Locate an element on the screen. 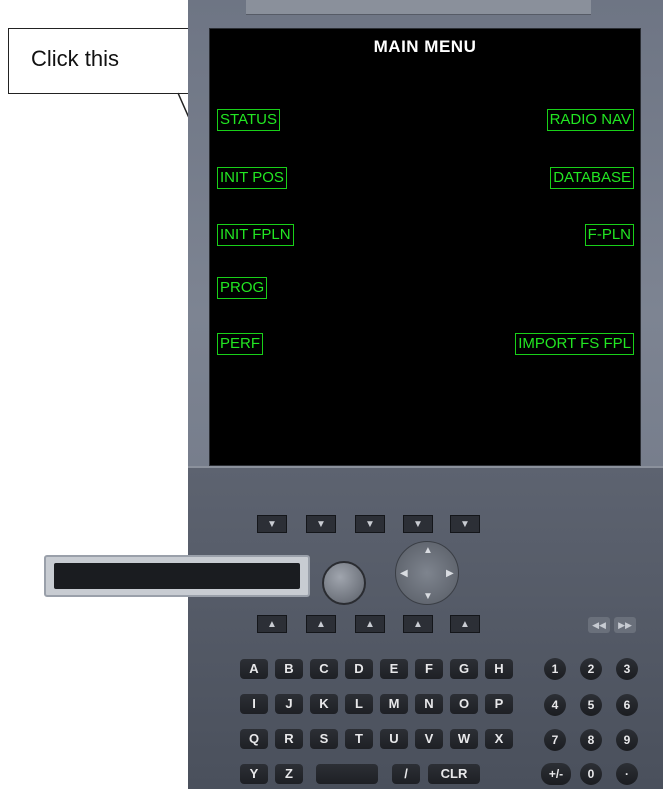 The height and width of the screenshot is (789, 663). key-t: T is located at coordinates (359, 739).